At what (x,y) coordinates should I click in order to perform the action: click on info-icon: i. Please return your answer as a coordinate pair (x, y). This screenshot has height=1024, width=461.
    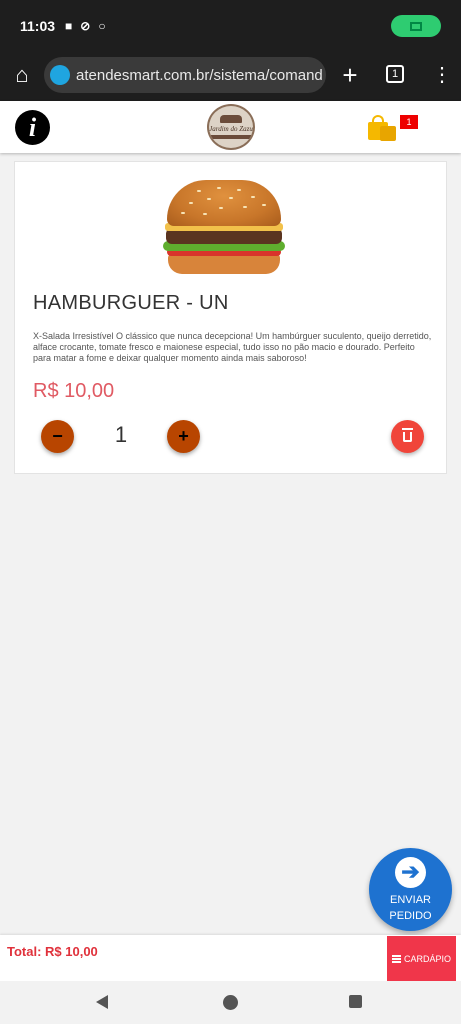
    Looking at the image, I should click on (32, 127).